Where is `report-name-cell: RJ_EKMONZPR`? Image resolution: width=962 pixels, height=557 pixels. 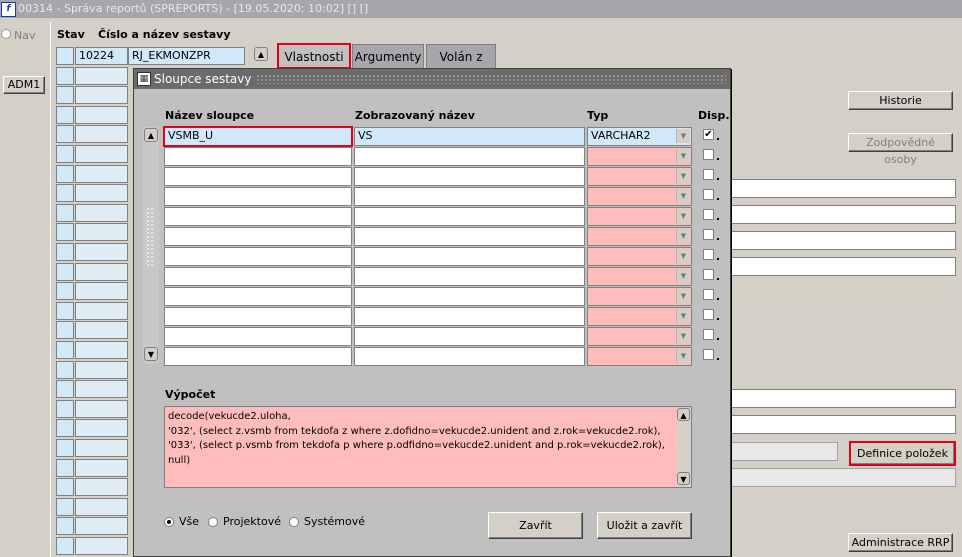
report-name-cell: RJ_EKMONZPR is located at coordinates (186, 56).